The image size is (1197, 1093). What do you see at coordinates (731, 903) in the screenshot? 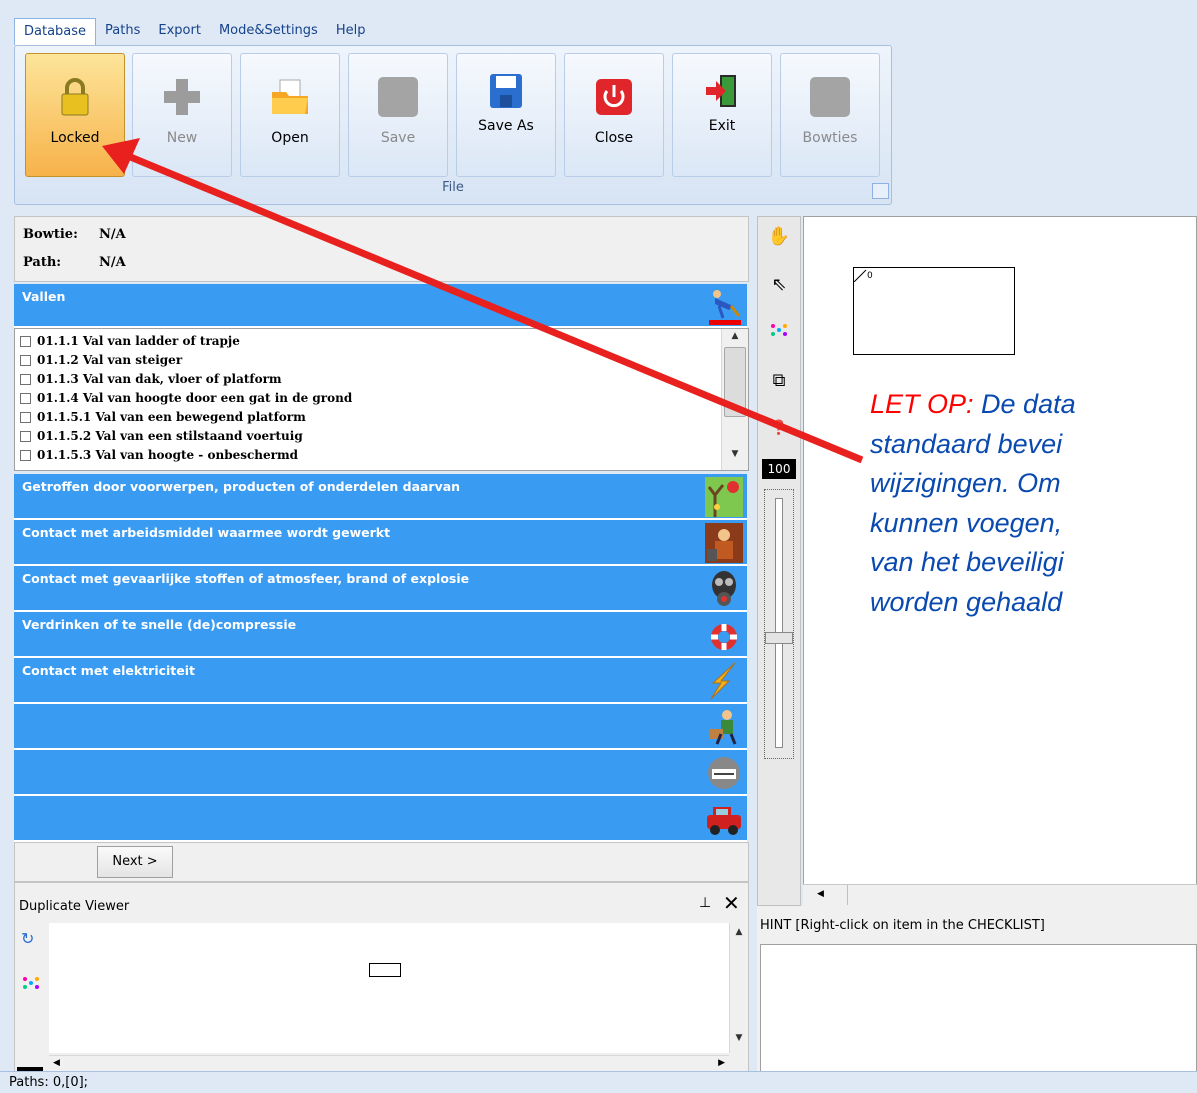
I see `close-icon: ✕` at bounding box center [731, 903].